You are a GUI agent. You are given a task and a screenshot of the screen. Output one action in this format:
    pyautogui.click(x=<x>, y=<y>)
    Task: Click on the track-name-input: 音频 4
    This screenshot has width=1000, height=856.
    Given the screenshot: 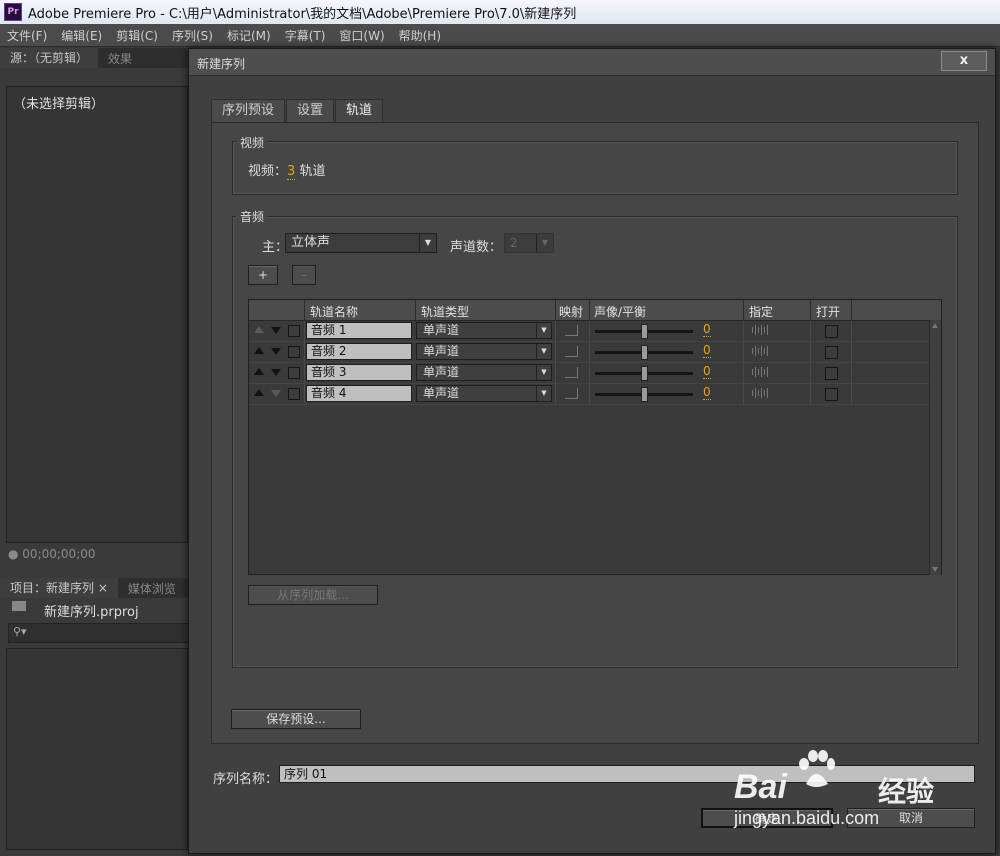 What is the action you would take?
    pyautogui.click(x=359, y=393)
    